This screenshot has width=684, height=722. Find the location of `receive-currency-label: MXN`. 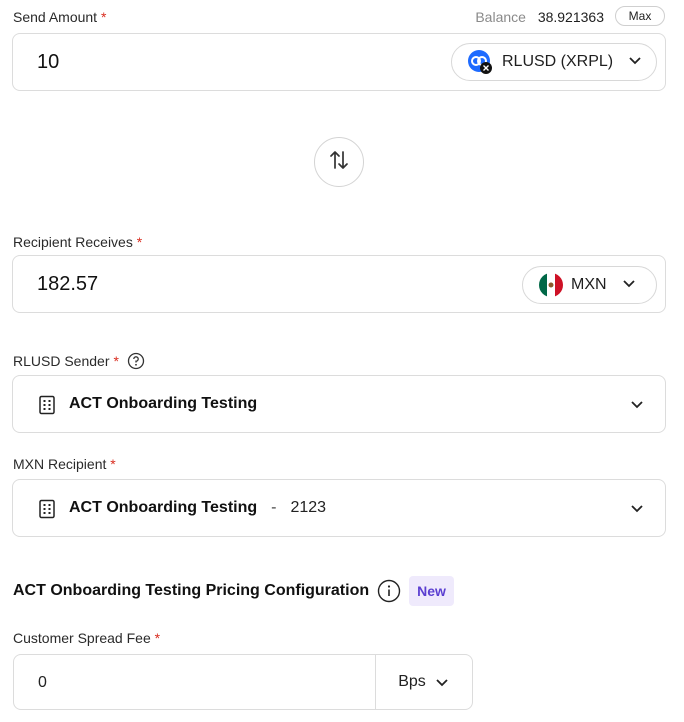

receive-currency-label: MXN is located at coordinates (589, 284).